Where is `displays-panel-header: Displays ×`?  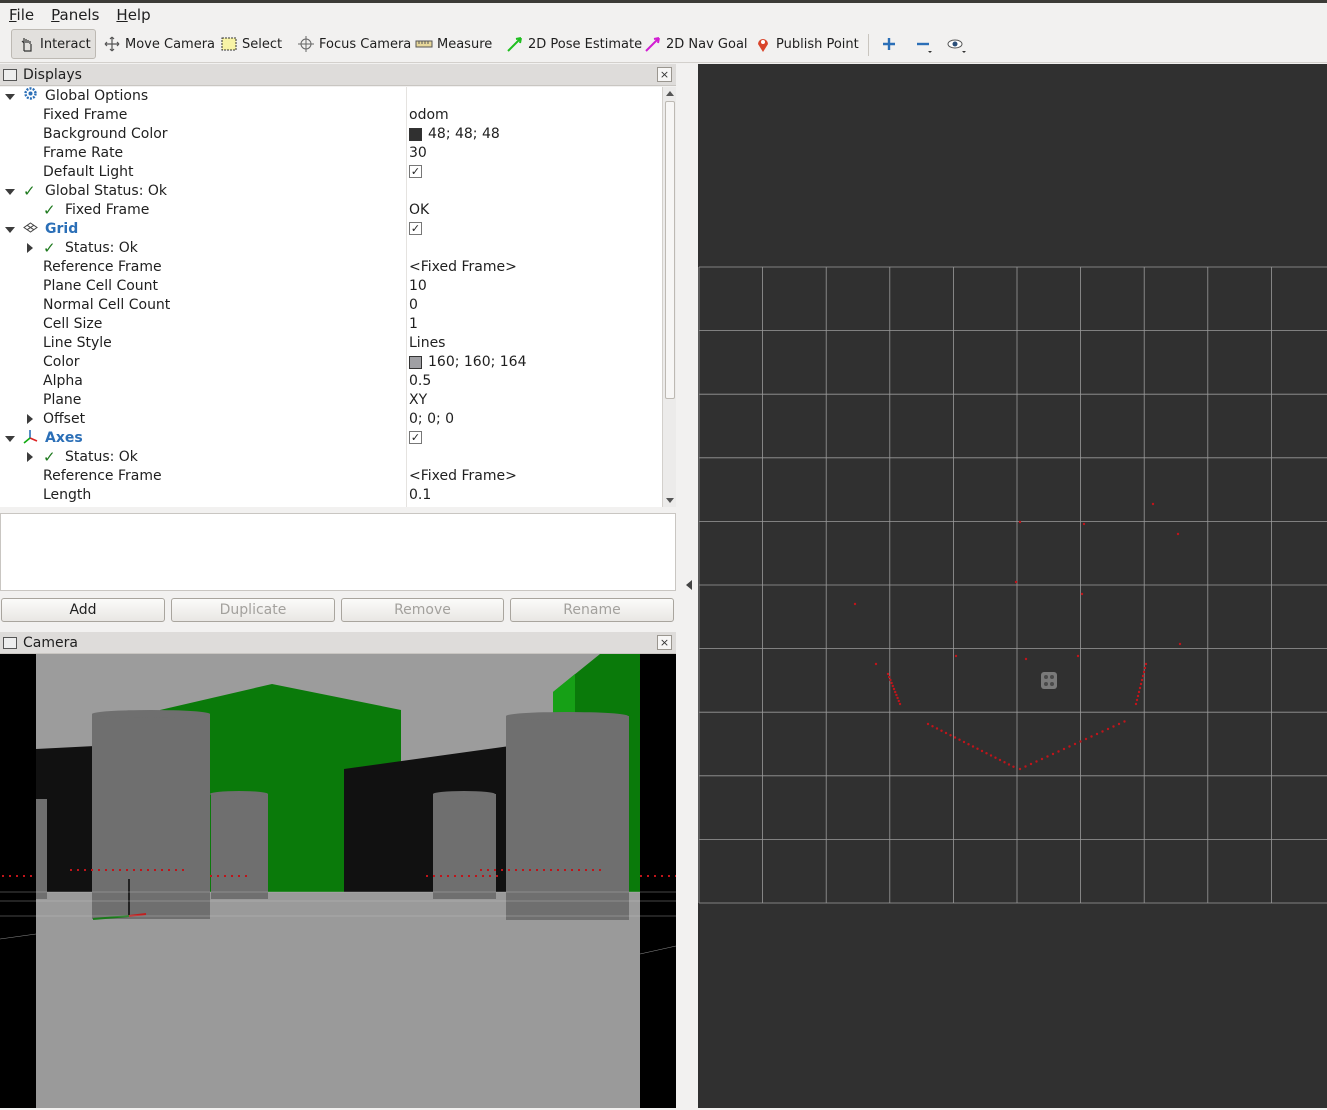 displays-panel-header: Displays × is located at coordinates (338, 75).